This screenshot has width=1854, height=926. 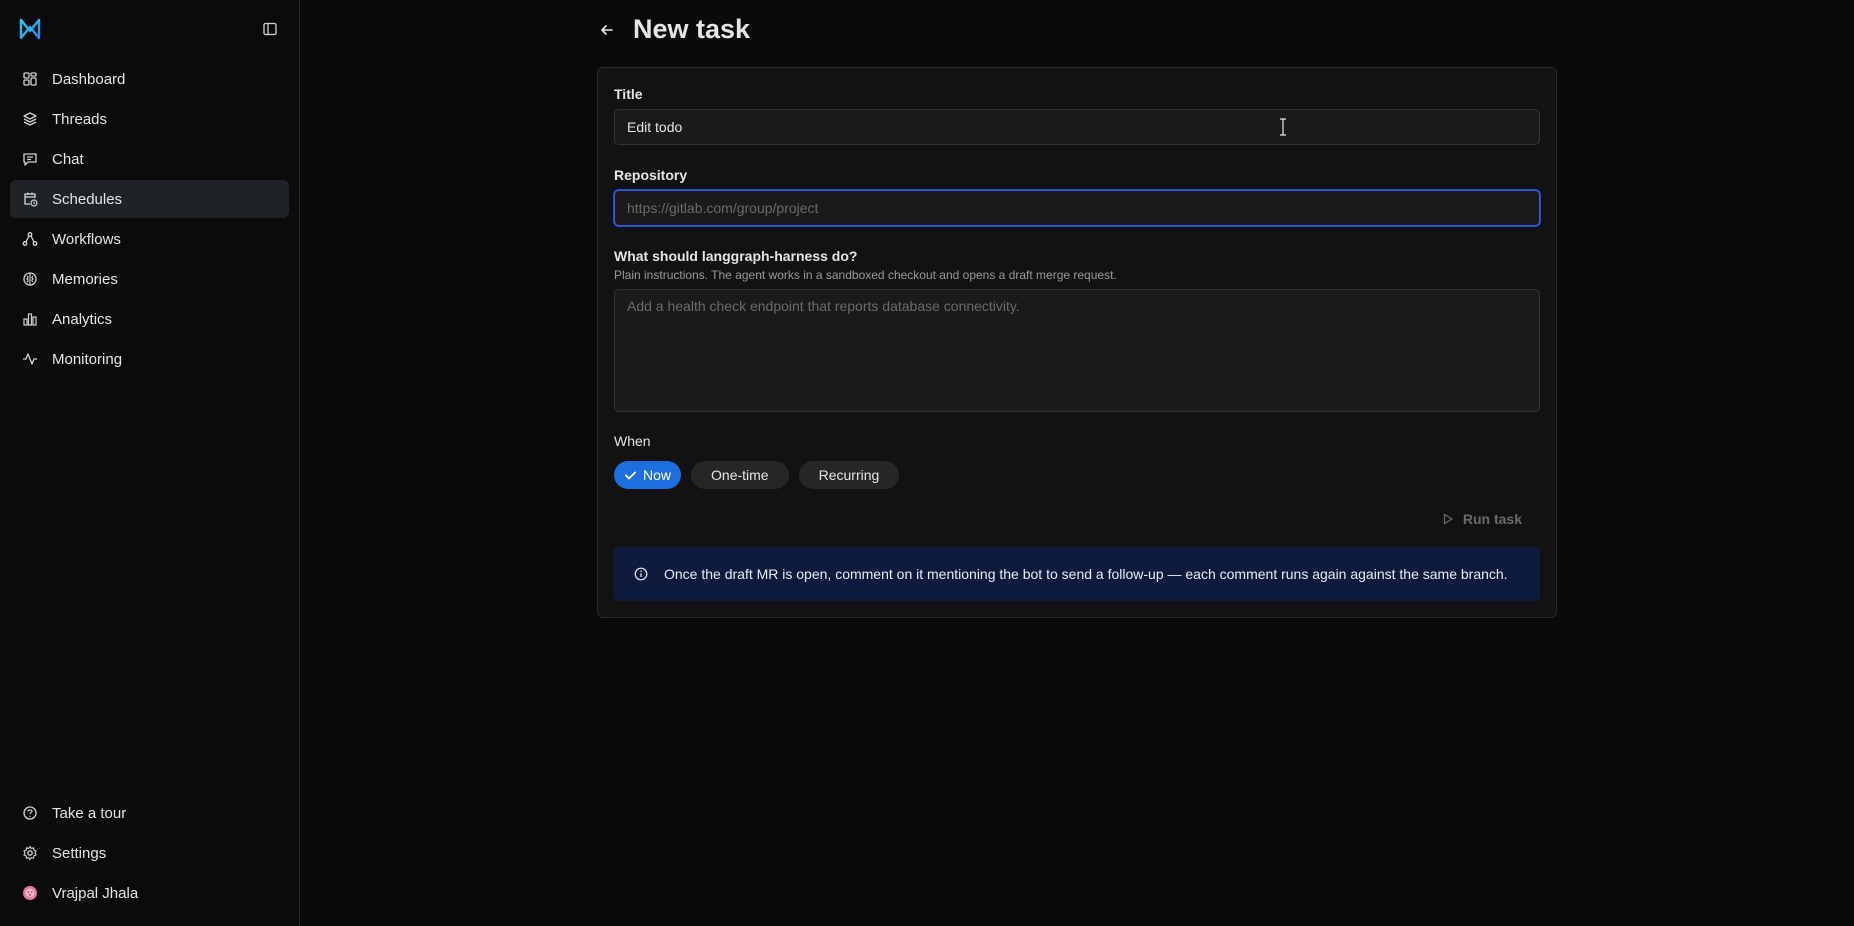 I want to click on sidebar-item-user: Vrajpal Jhala, so click(x=149, y=893).